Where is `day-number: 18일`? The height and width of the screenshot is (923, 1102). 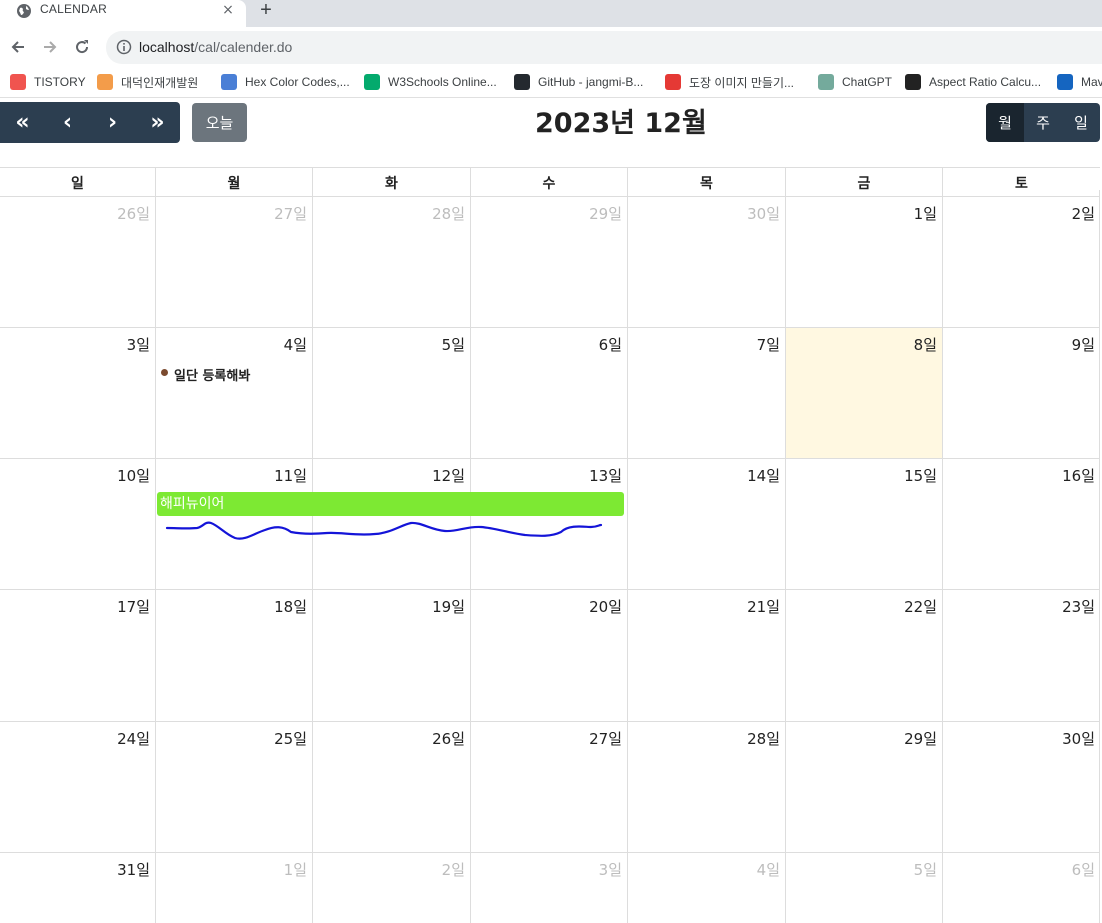 day-number: 18일 is located at coordinates (290, 606).